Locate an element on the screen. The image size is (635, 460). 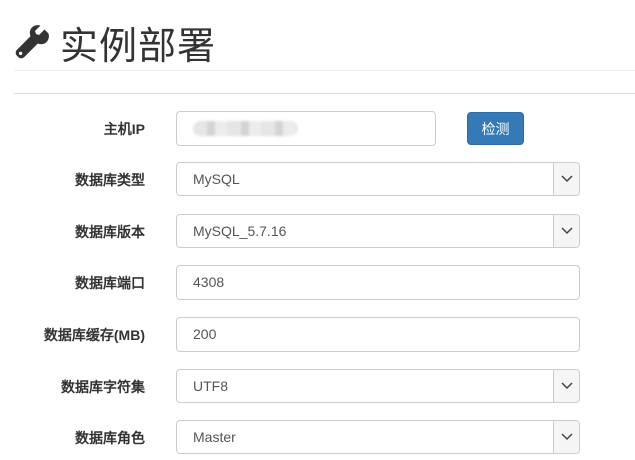
page-header: 实例部署 is located at coordinates (115, 42).